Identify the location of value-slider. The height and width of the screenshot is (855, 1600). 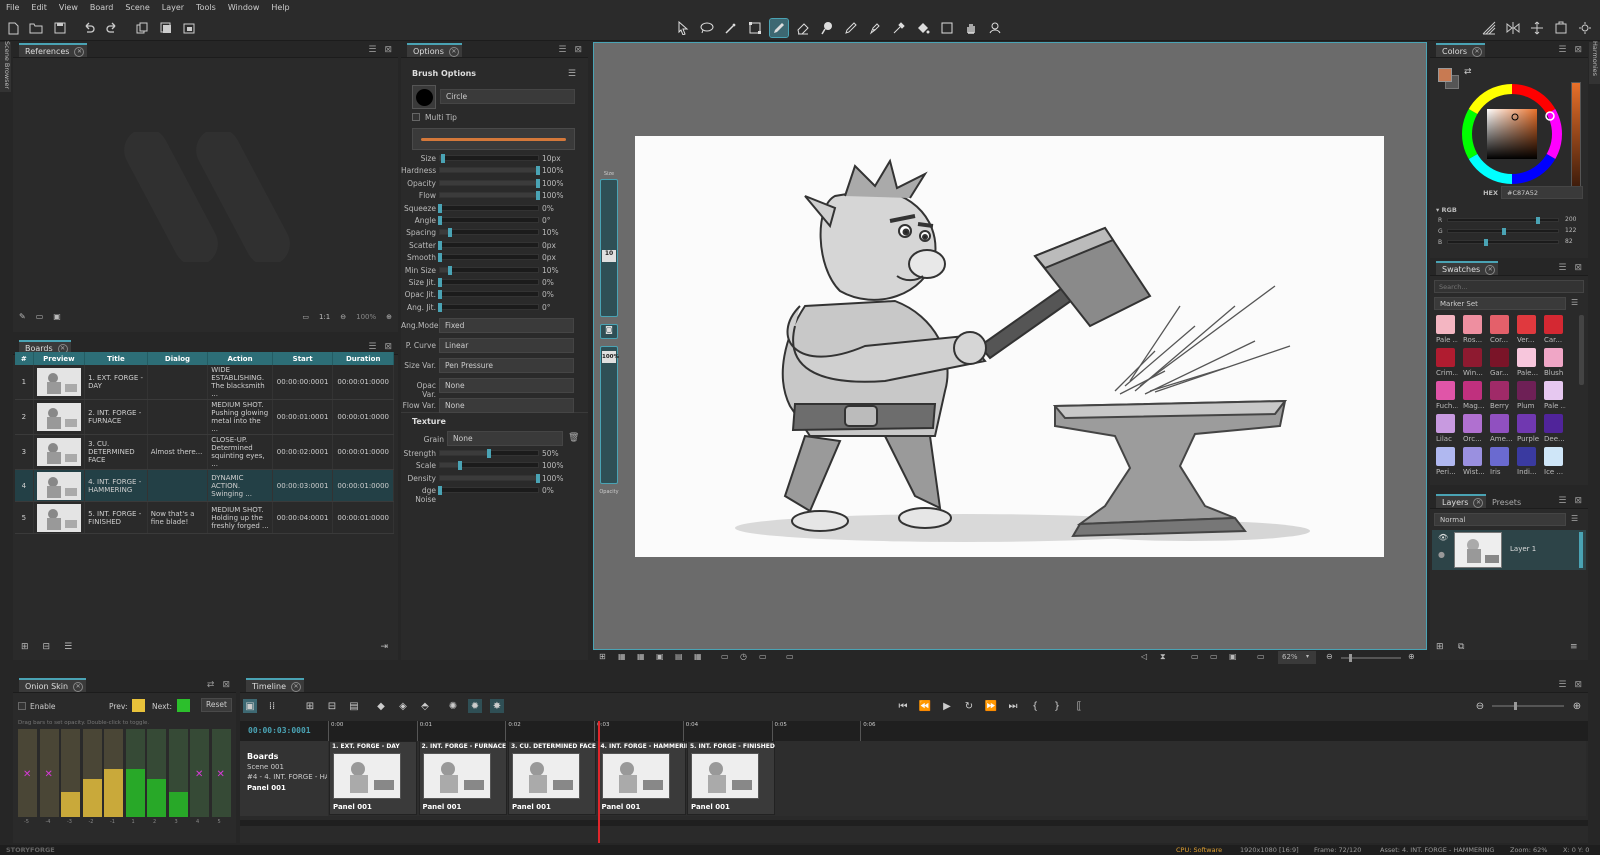
(1576, 136).